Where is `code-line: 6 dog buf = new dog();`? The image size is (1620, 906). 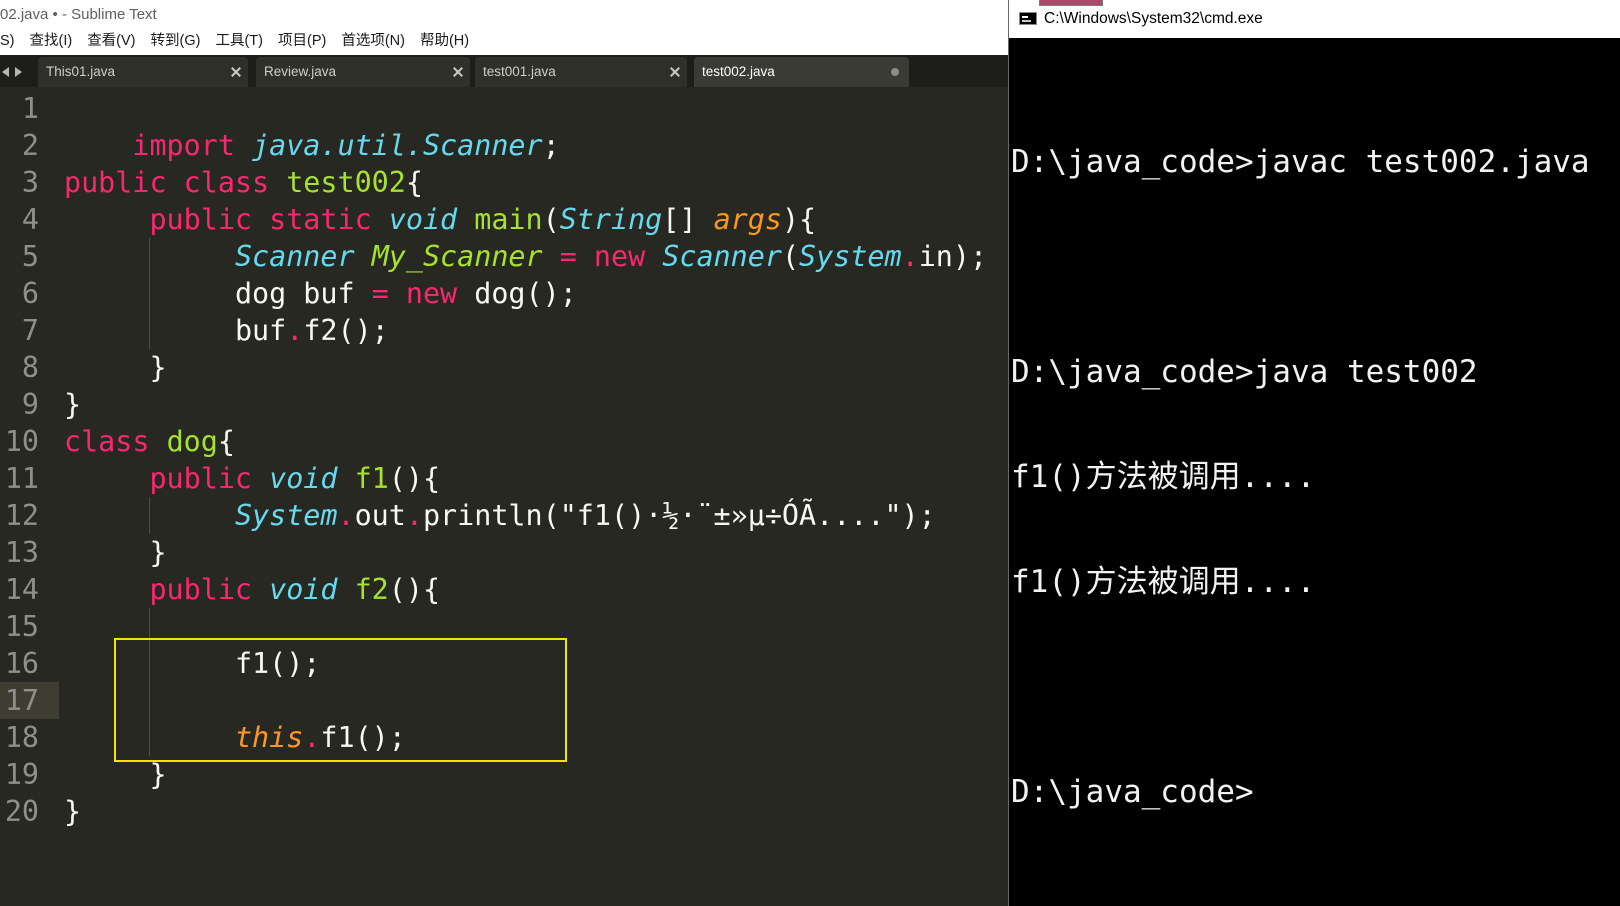 code-line: 6 dog buf = new dog(); is located at coordinates (504, 293).